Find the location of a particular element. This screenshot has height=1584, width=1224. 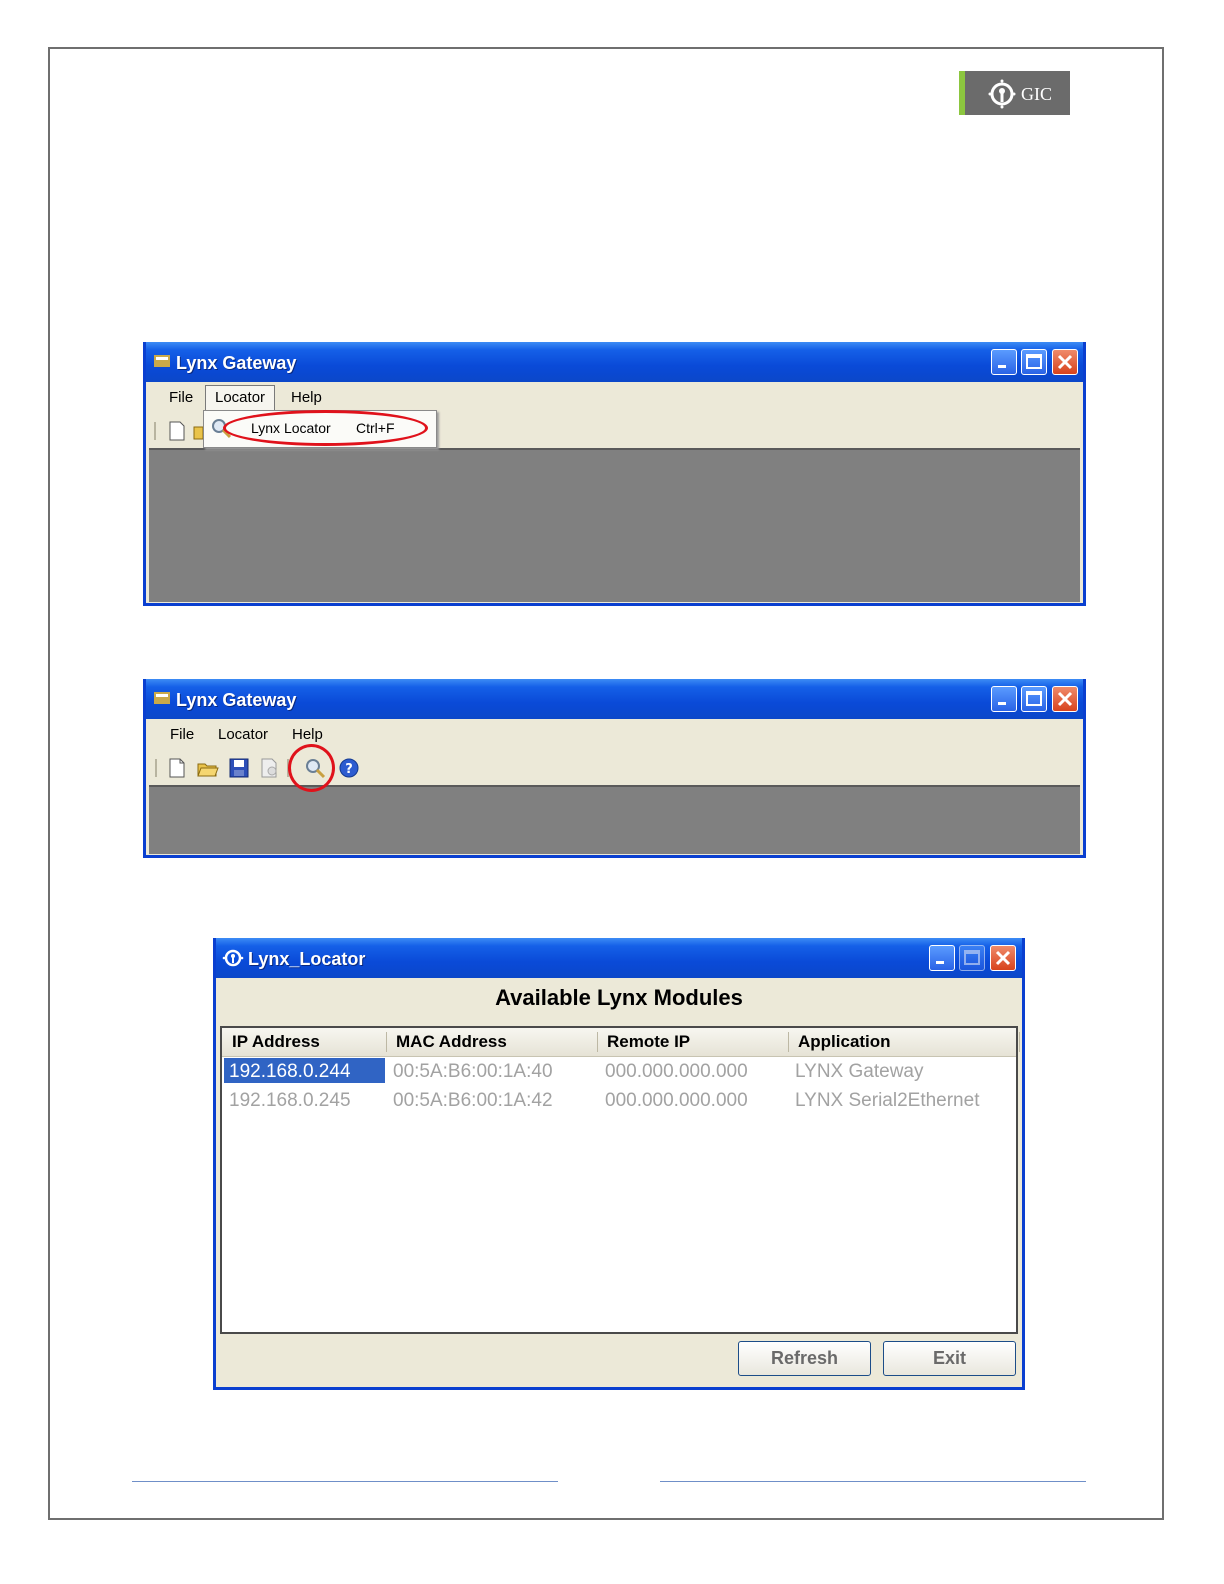

column-application: Application is located at coordinates (844, 1042).